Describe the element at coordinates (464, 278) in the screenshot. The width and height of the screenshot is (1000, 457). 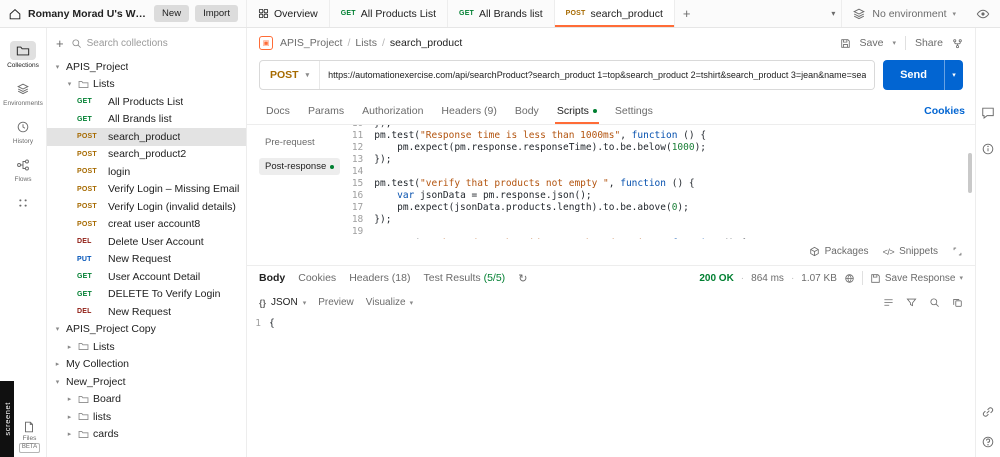
I see `response-tab-test-results: Test Results (5/5)` at that location.